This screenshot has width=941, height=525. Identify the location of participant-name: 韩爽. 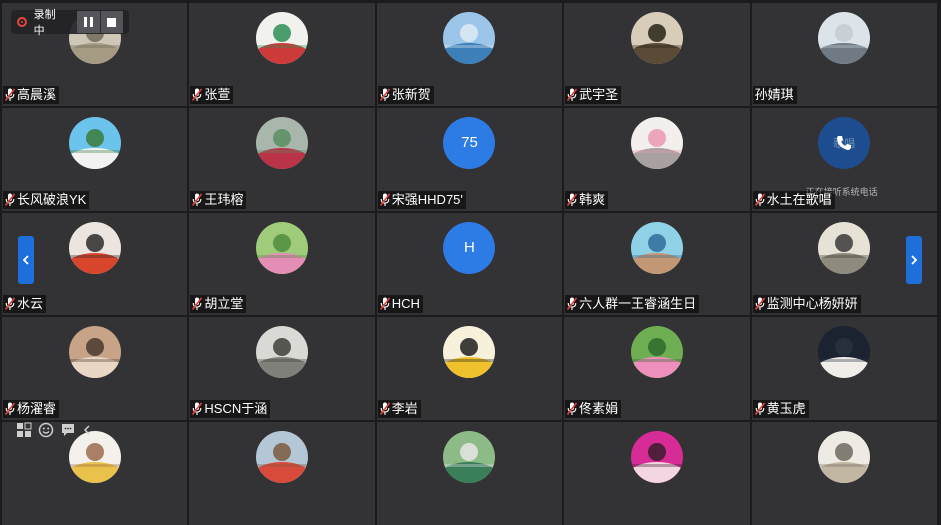
(592, 199).